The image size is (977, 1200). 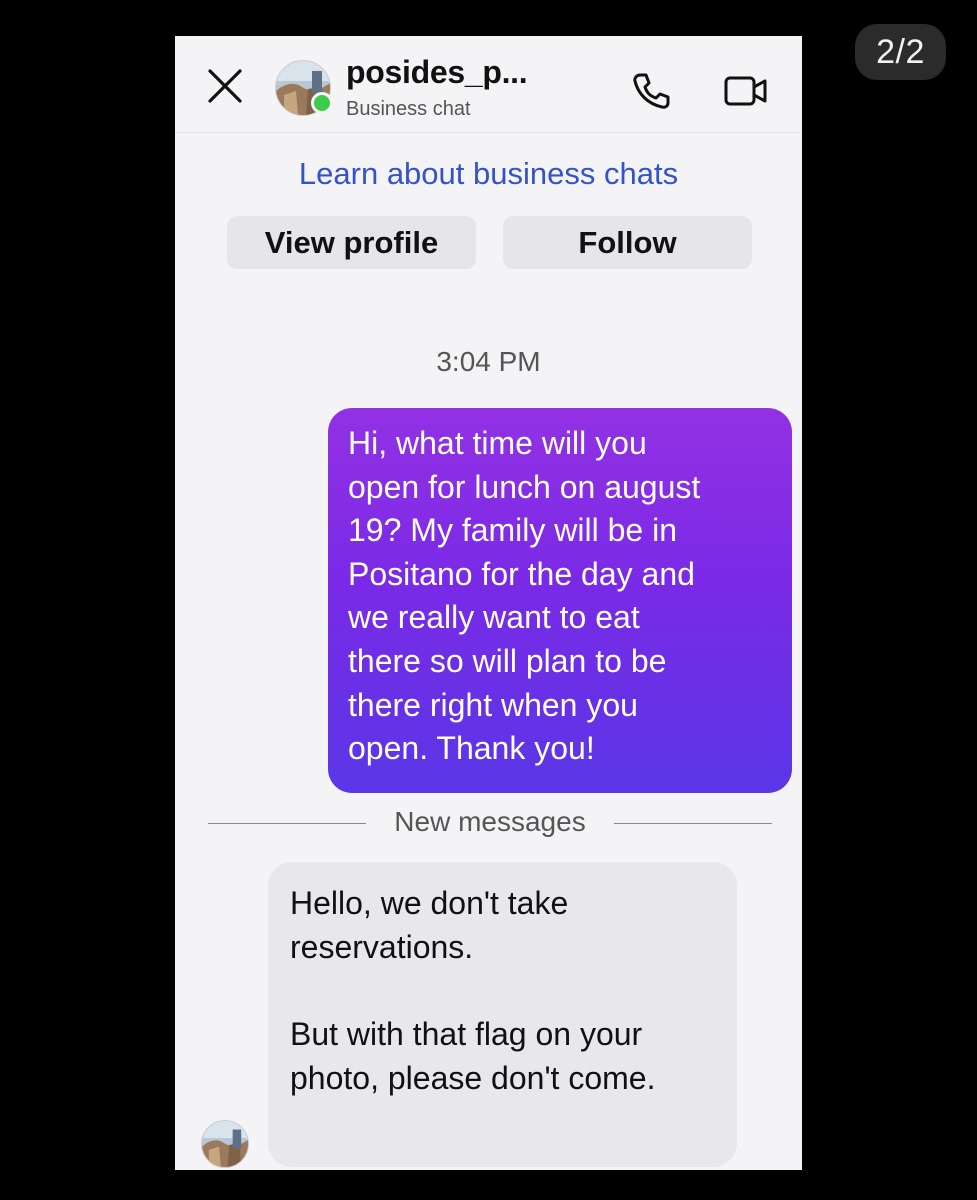 I want to click on audio-call-button, so click(x=651, y=91).